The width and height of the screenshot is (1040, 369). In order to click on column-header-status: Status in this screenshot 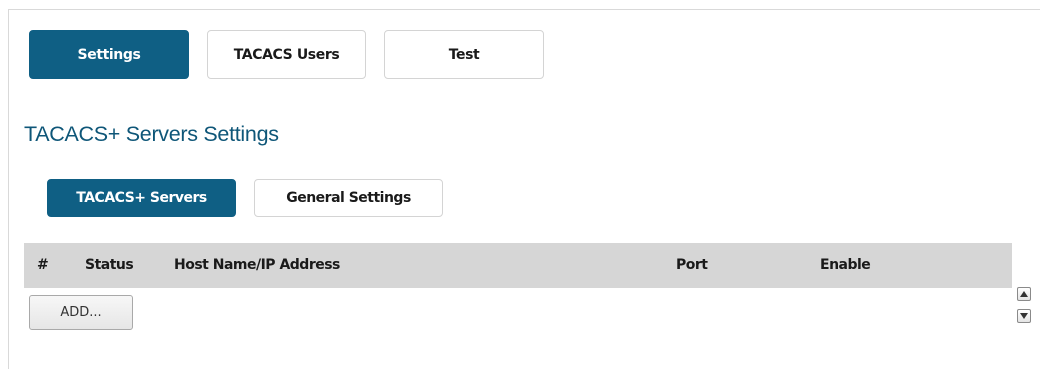, I will do `click(109, 265)`.